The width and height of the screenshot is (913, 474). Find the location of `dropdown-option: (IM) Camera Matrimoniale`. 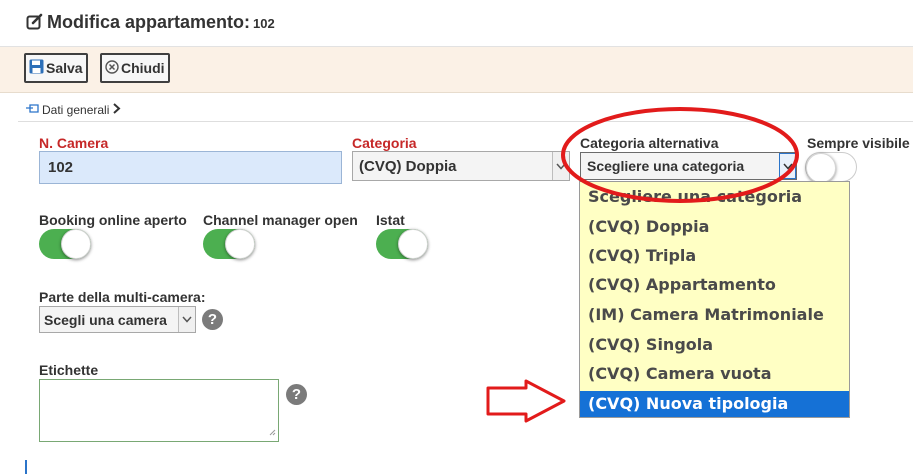

dropdown-option: (IM) Camera Matrimoniale is located at coordinates (714, 315).